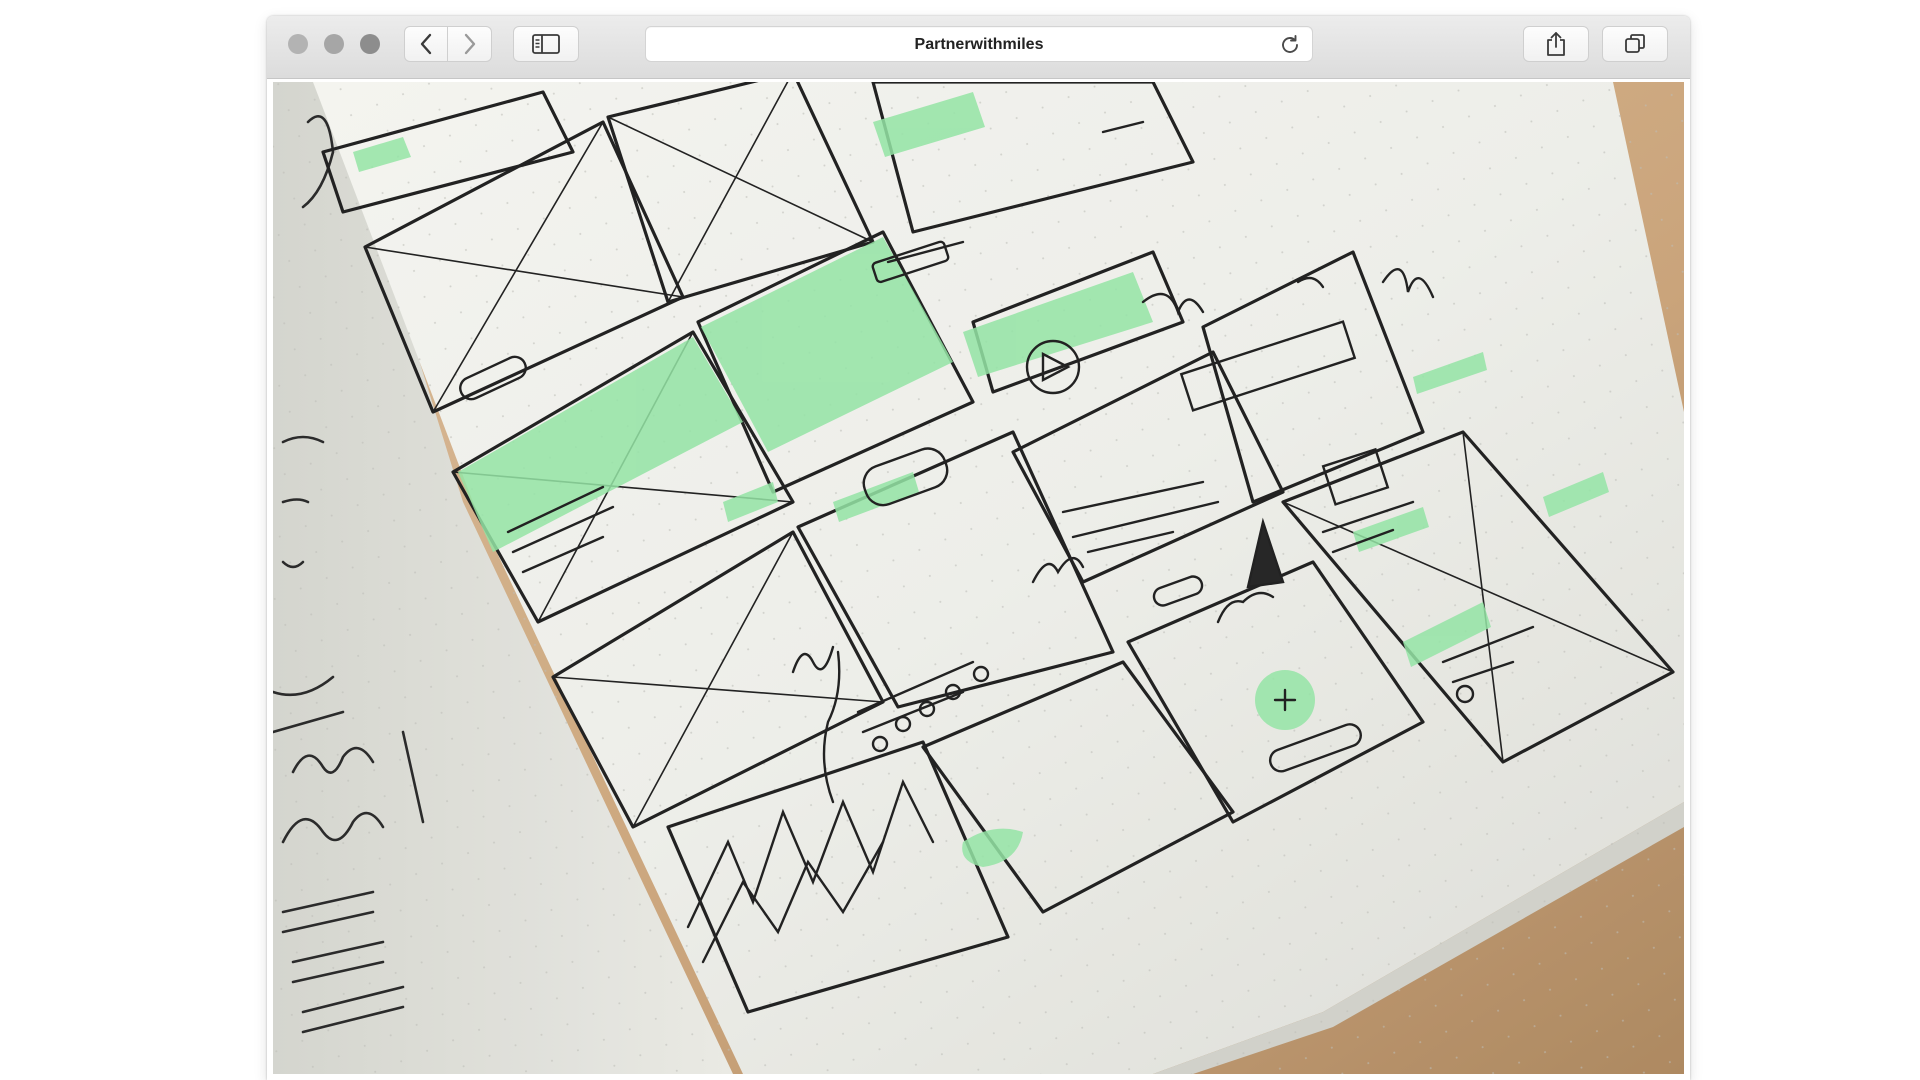 The image size is (1920, 1080). I want to click on share-button, so click(1556, 44).